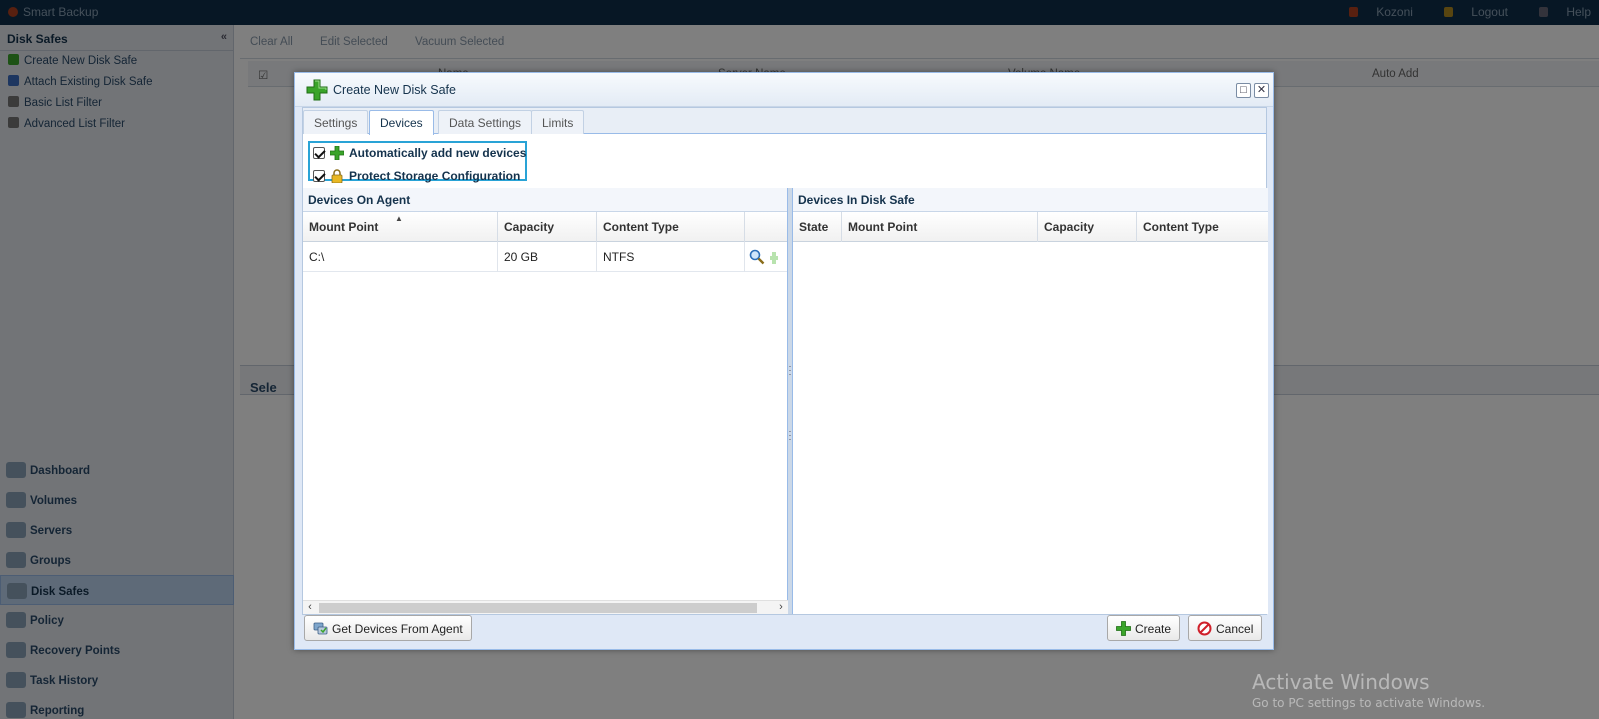 Image resolution: width=1599 pixels, height=719 pixels. What do you see at coordinates (399, 218) in the screenshot?
I see `sort-ascending-icon: ▲` at bounding box center [399, 218].